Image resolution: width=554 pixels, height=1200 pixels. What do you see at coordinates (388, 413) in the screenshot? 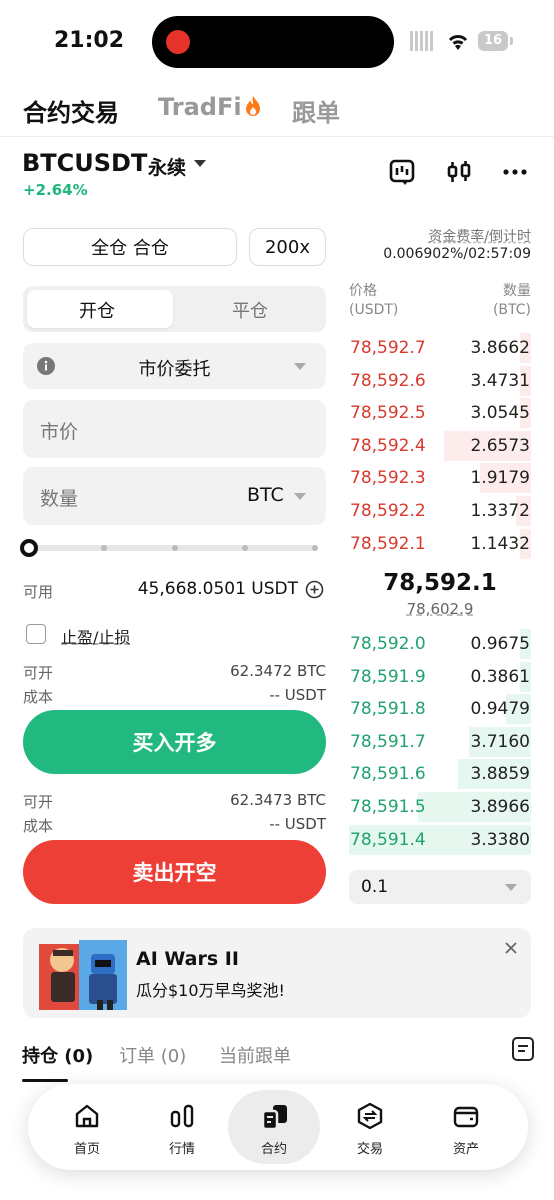
I see `ask-price: 78,592.5` at bounding box center [388, 413].